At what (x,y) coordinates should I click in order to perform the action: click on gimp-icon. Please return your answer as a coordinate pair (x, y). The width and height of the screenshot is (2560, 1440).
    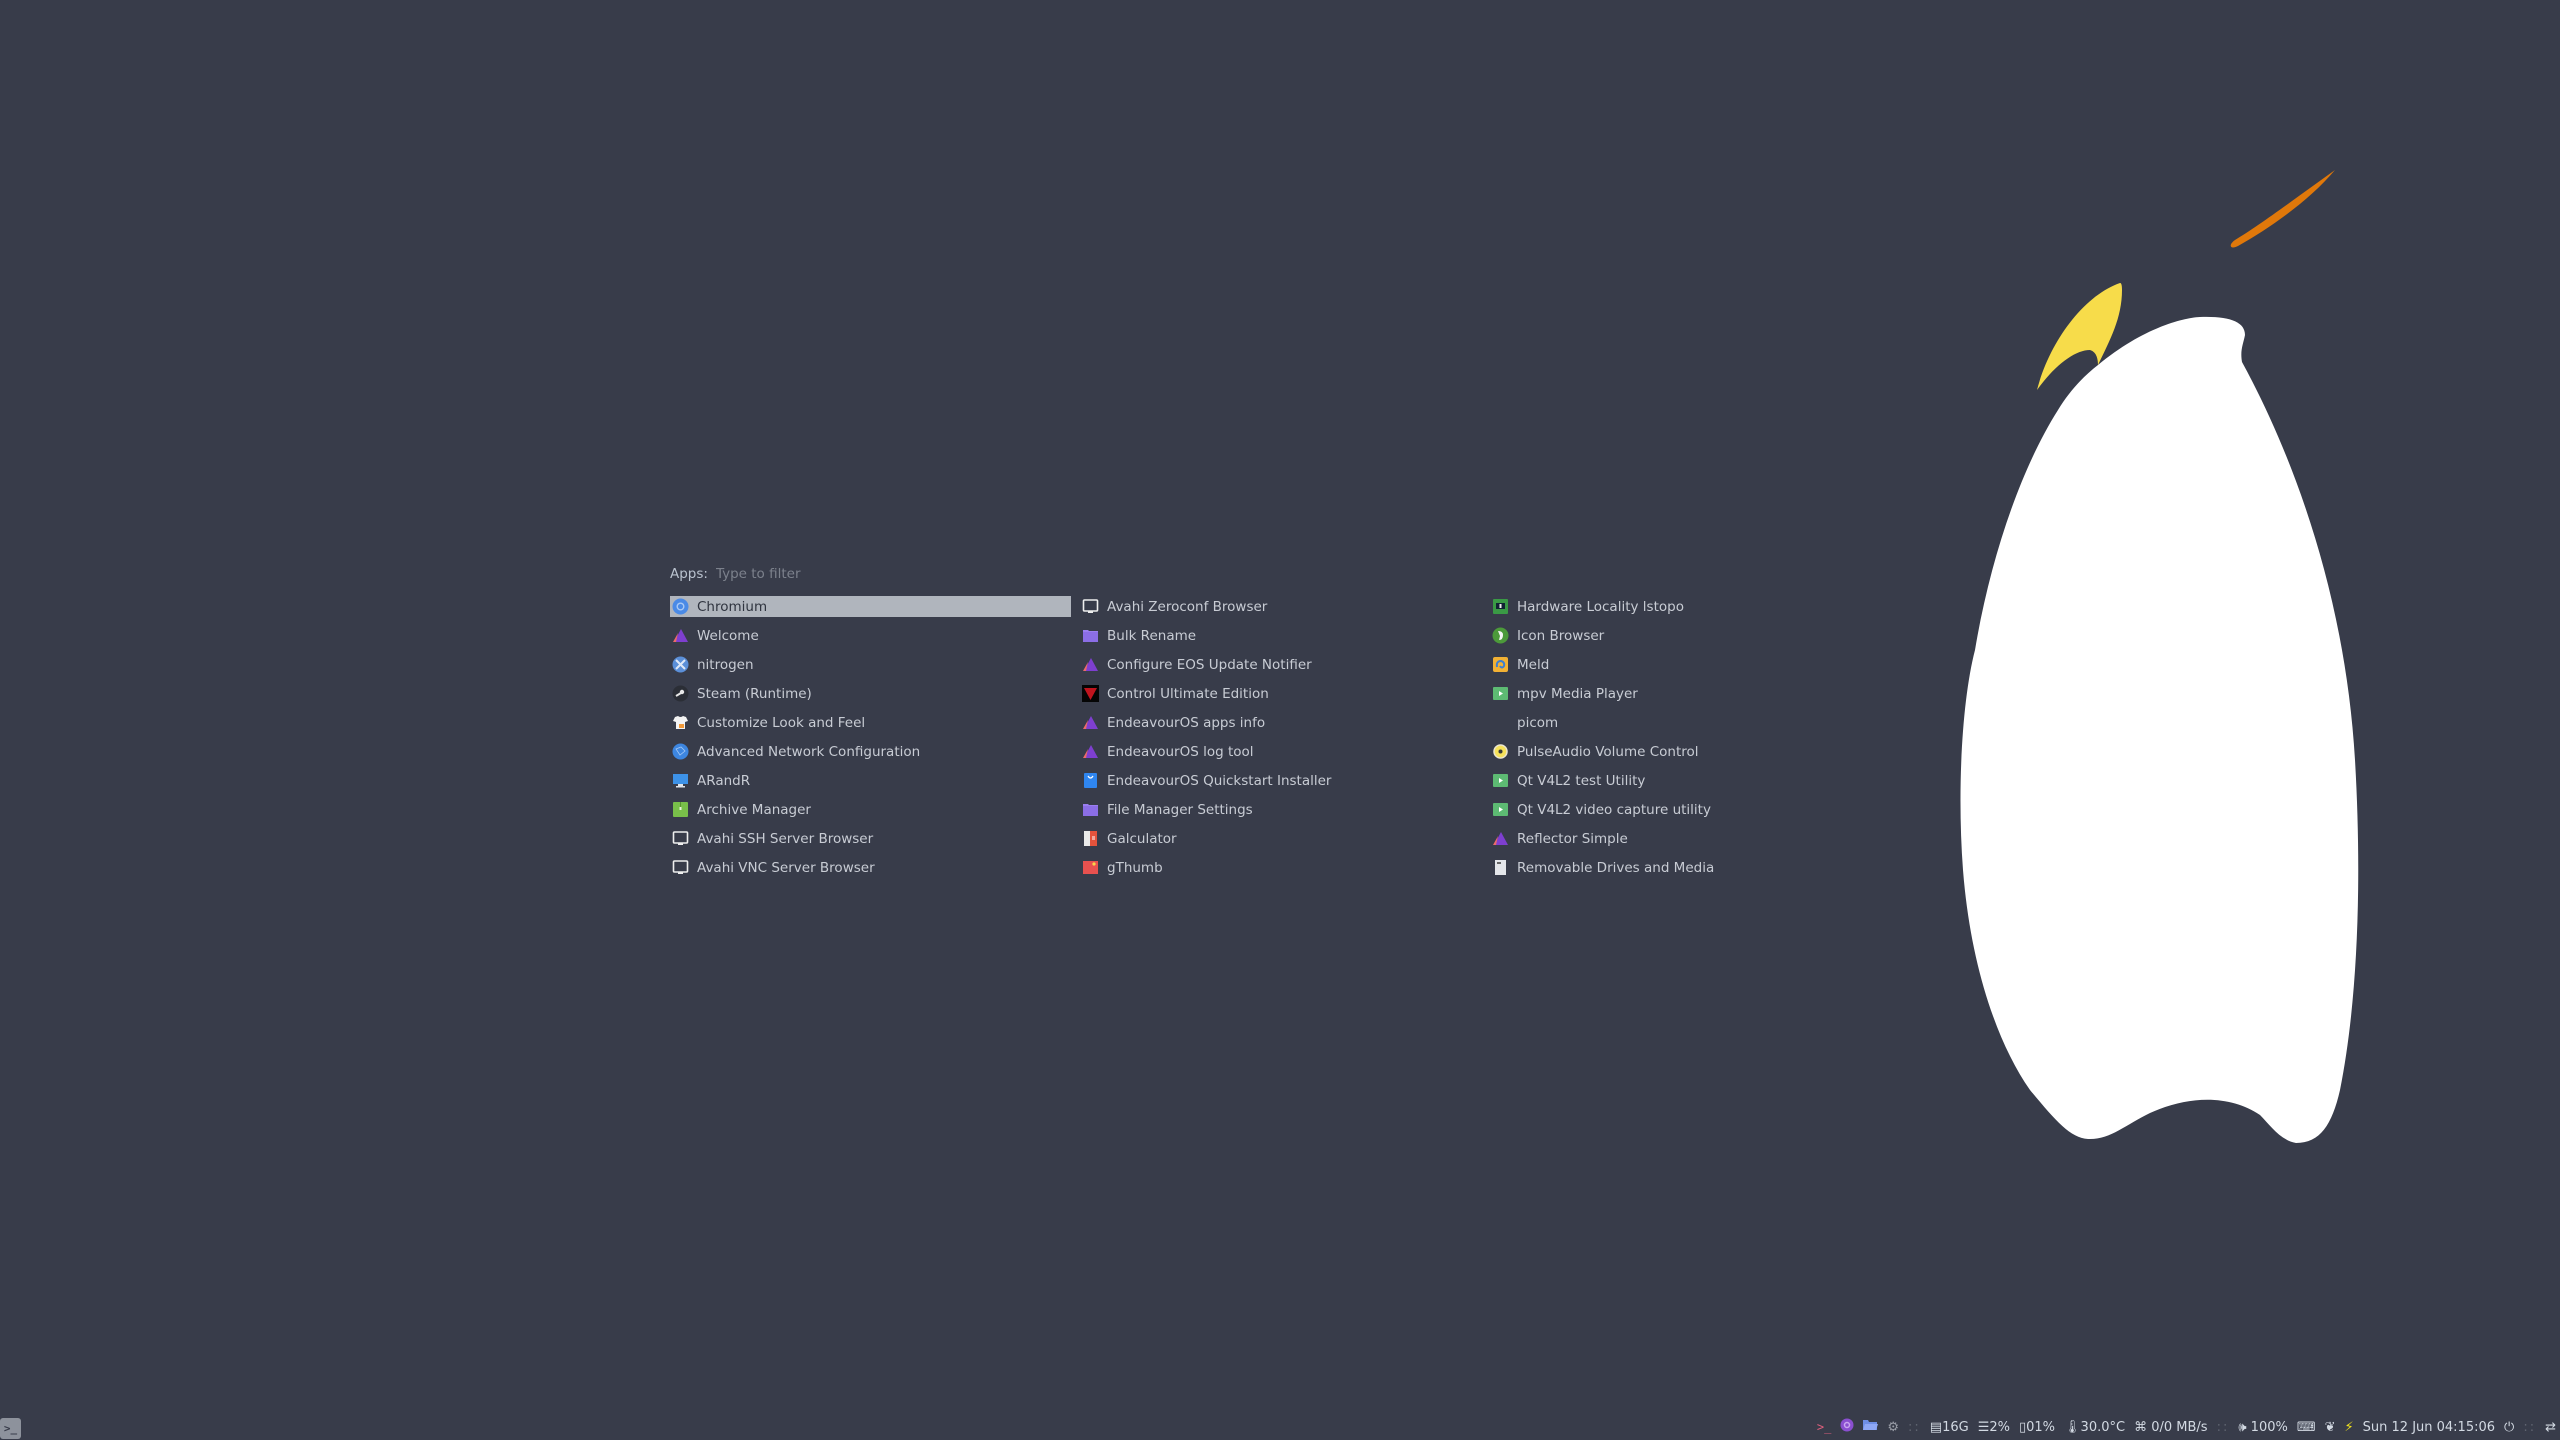
    Looking at the image, I should click on (1500, 635).